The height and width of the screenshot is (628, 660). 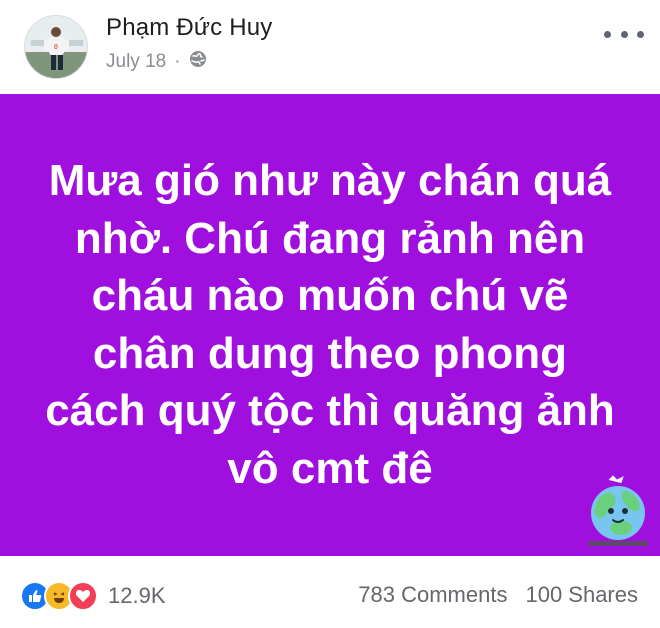 I want to click on earth-sticker-icon, so click(x=618, y=512).